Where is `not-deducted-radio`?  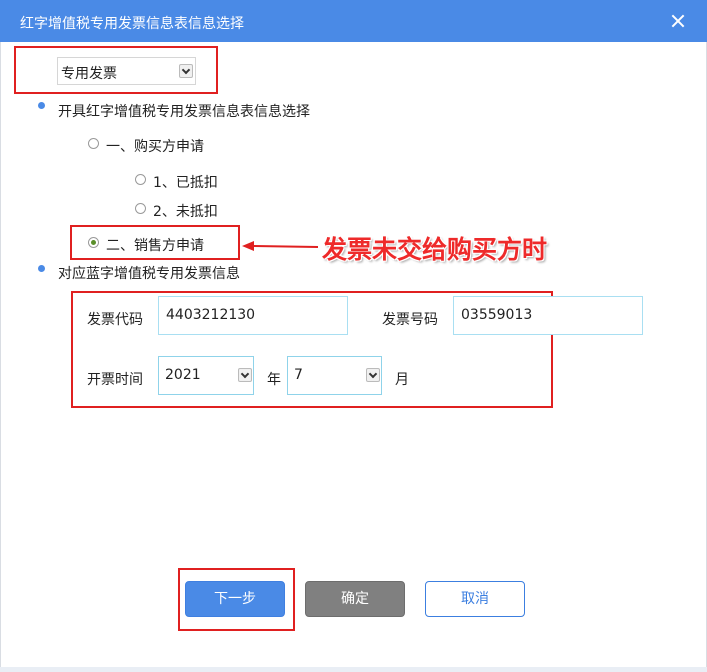
not-deducted-radio is located at coordinates (140, 208).